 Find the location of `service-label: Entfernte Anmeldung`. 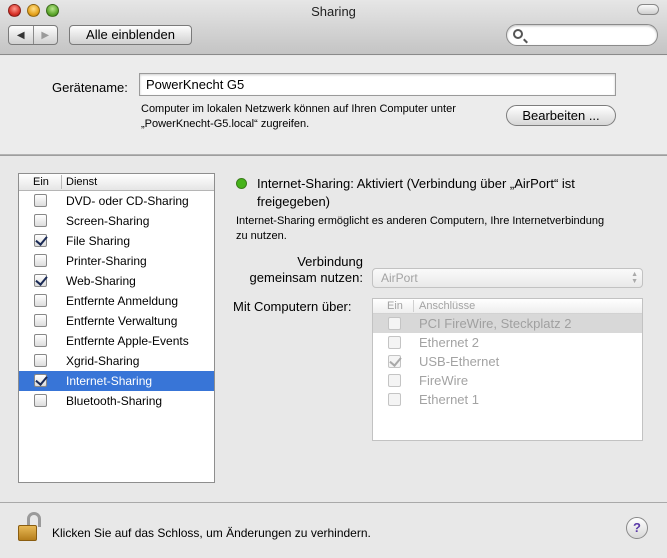

service-label: Entfernte Anmeldung is located at coordinates (122, 301).